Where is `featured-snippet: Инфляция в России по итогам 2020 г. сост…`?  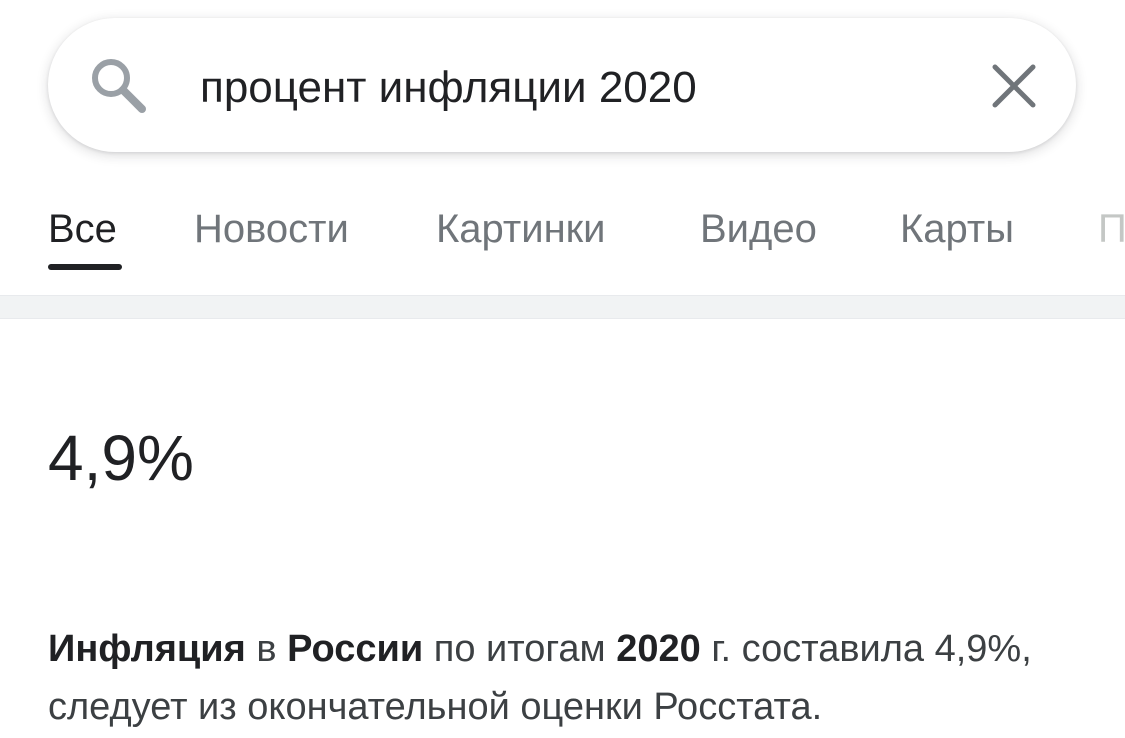 featured-snippet: Инфляция в России по итогам 2020 г. сост… is located at coordinates (568, 678).